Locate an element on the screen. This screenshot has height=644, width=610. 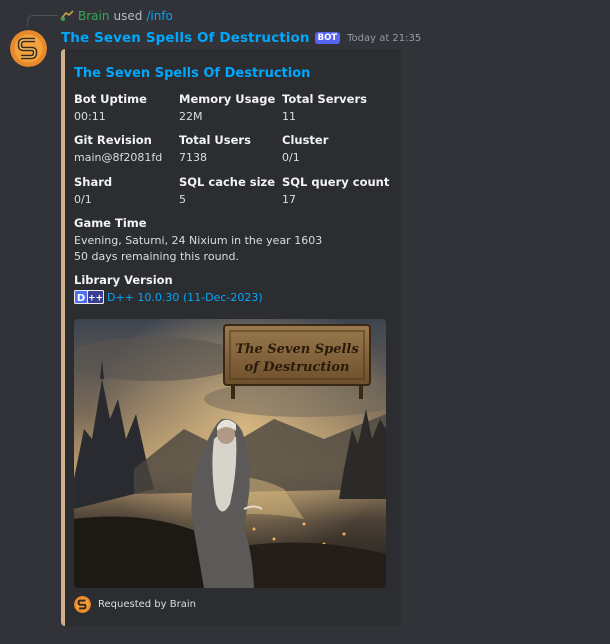
reply-command: /info is located at coordinates (159, 16).